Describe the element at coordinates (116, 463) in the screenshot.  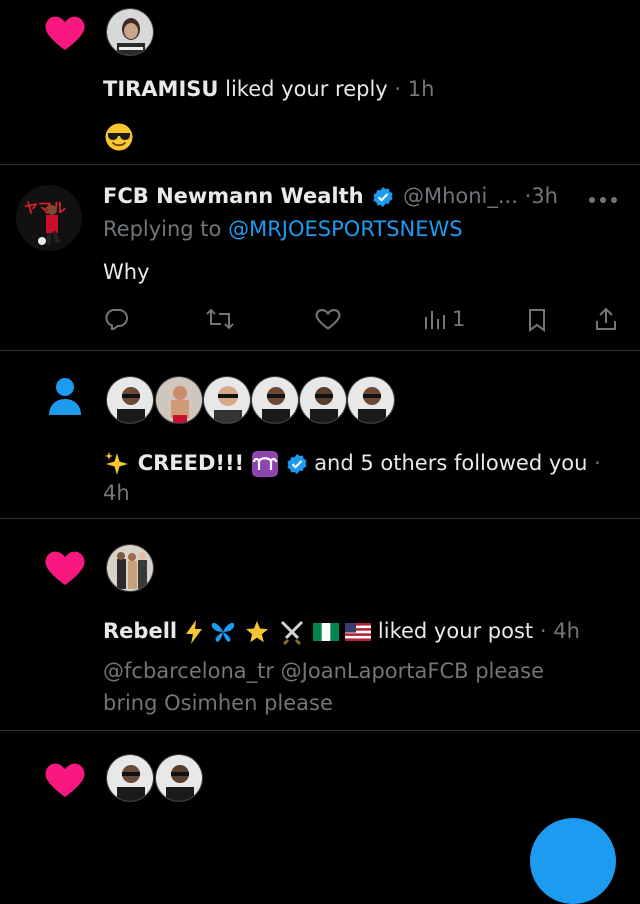
I see `sparkles-icon` at that location.